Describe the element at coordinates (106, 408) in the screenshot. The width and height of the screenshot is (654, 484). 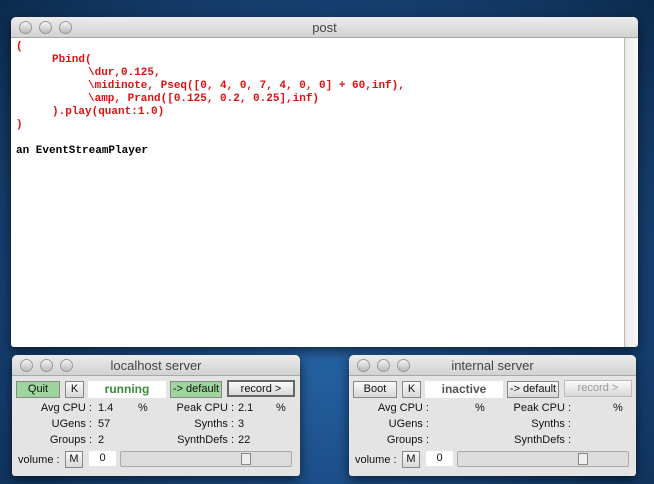
I see `avg-cpu-value: 1.4` at that location.